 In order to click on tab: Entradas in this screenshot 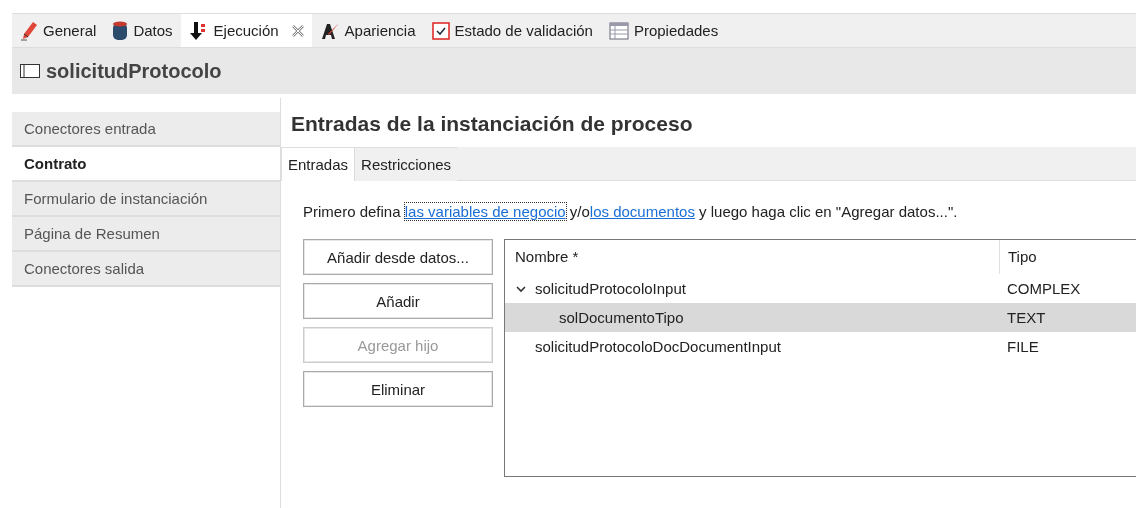, I will do `click(318, 164)`.